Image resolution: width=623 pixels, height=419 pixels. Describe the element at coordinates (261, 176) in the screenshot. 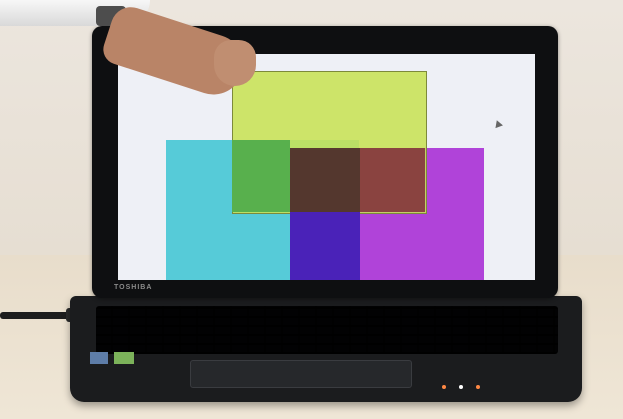

I see `green-overlap` at that location.